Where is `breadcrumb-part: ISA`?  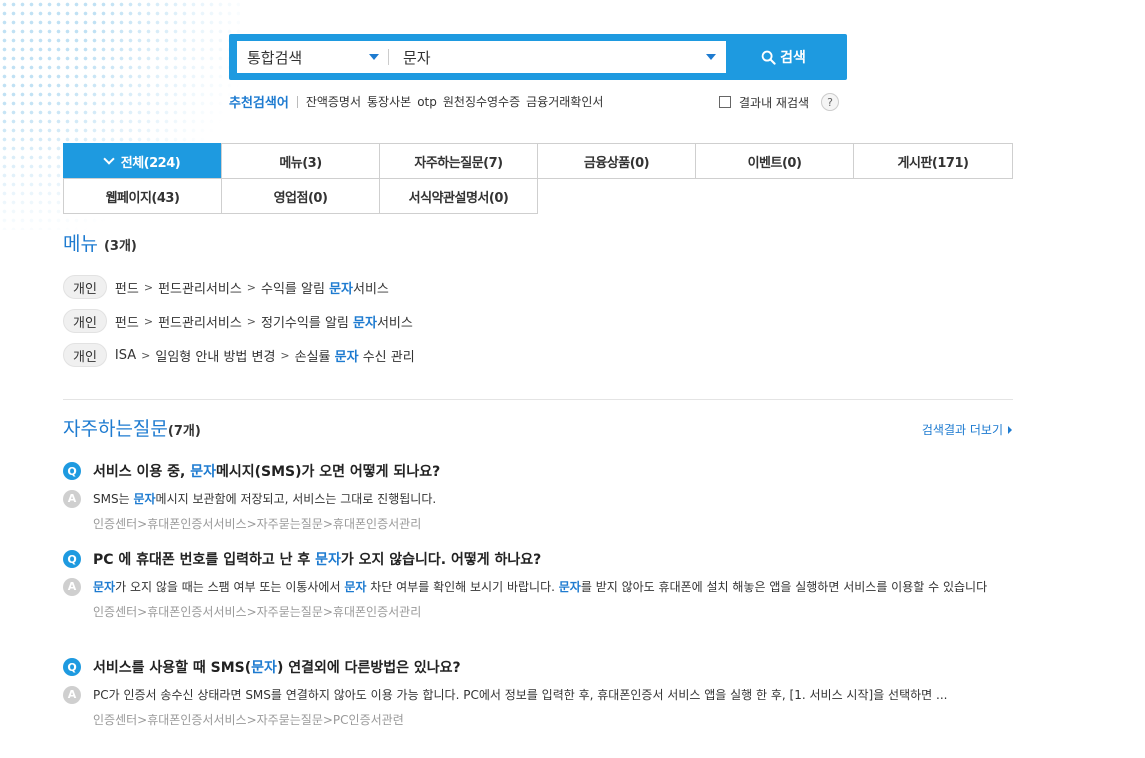 breadcrumb-part: ISA is located at coordinates (125, 355).